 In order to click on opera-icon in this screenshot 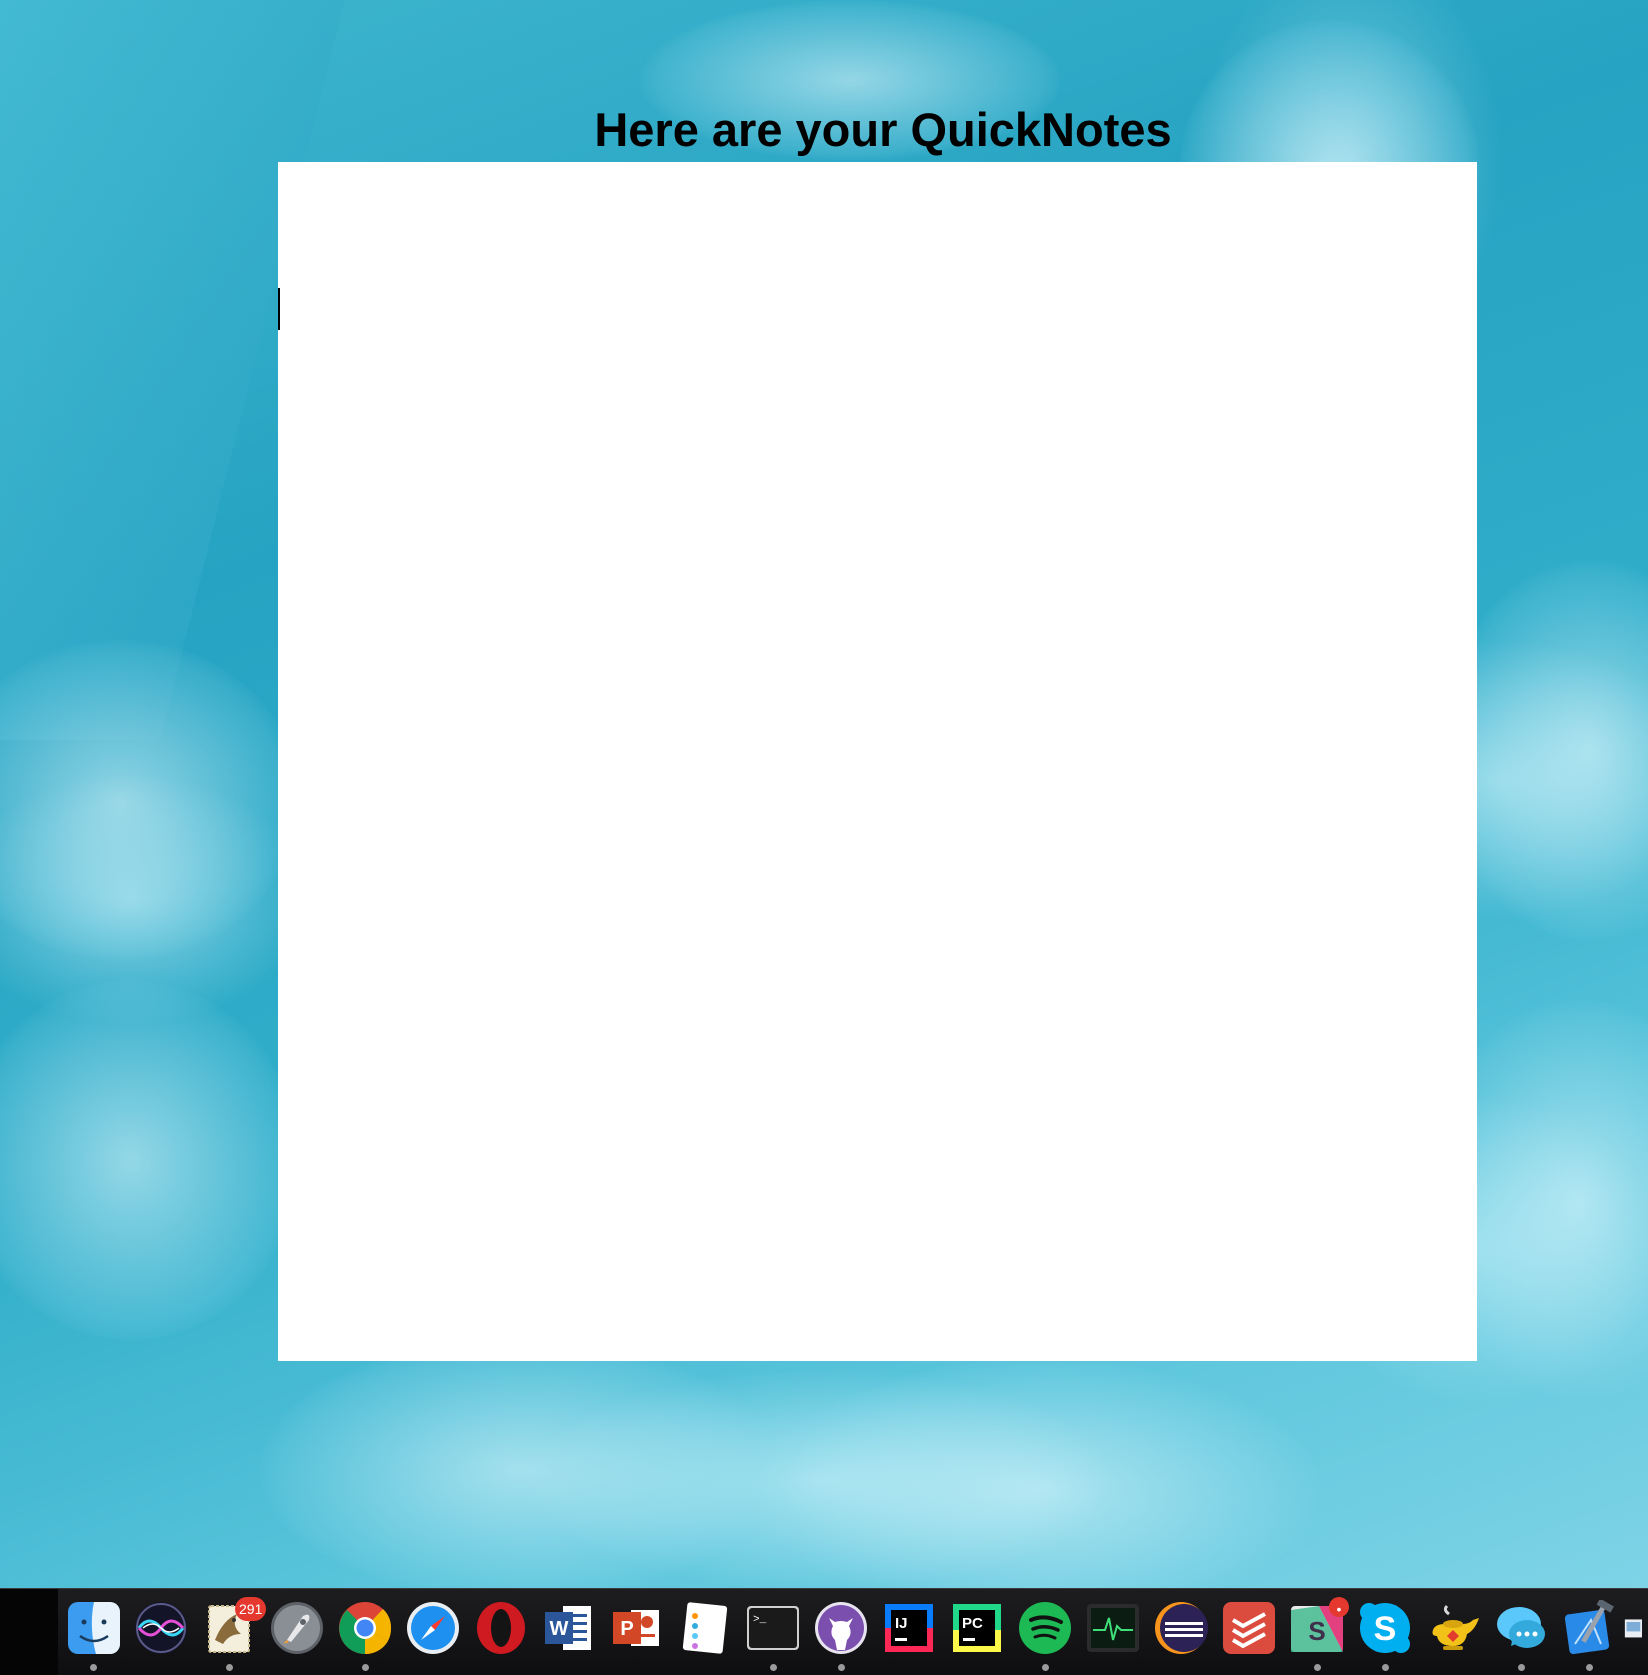, I will do `click(501, 1628)`.